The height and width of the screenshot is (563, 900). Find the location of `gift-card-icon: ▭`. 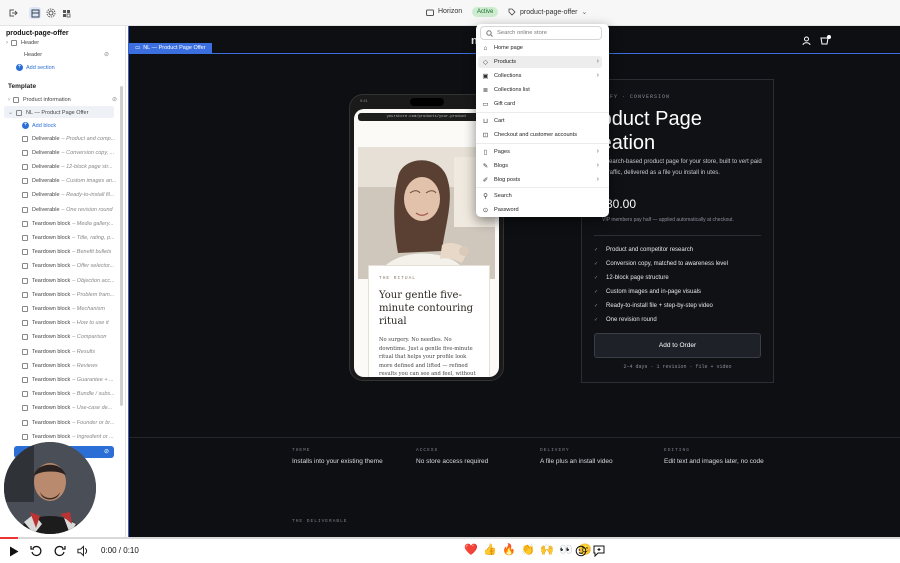

gift-card-icon: ▭ is located at coordinates (485, 104).